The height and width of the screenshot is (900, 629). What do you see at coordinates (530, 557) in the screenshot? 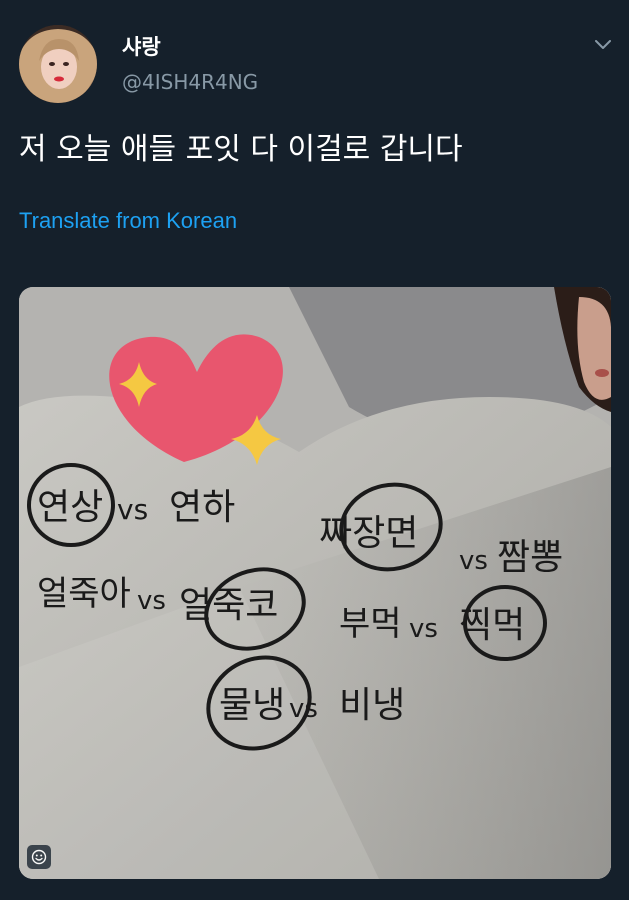
I see `note-word: 짬뽕` at bounding box center [530, 557].